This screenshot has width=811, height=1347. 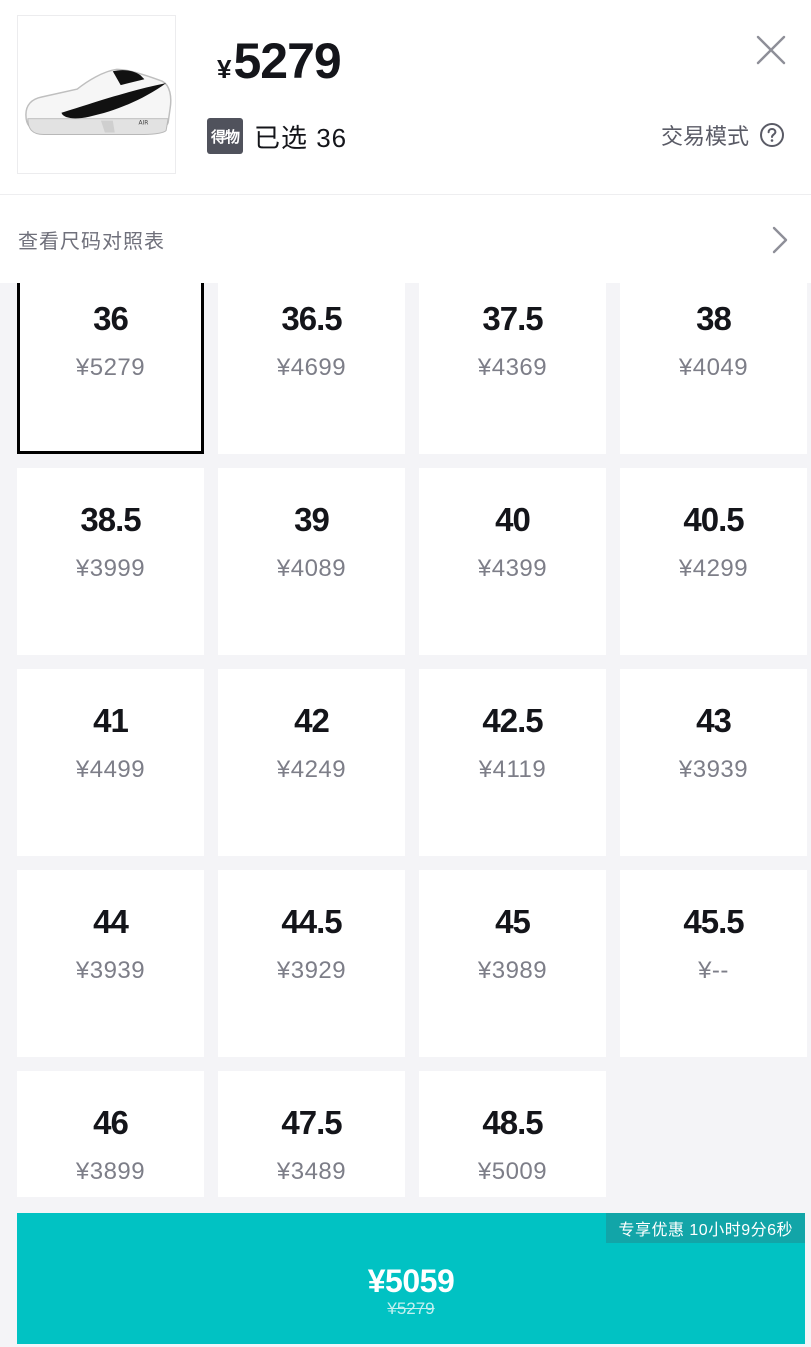 What do you see at coordinates (714, 720) in the screenshot?
I see `size-label: 43` at bounding box center [714, 720].